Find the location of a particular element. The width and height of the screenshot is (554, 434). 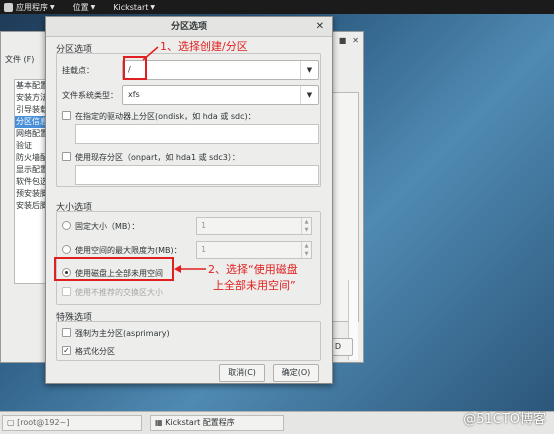

task-terminal: ▢ [root@192~] is located at coordinates (72, 423).